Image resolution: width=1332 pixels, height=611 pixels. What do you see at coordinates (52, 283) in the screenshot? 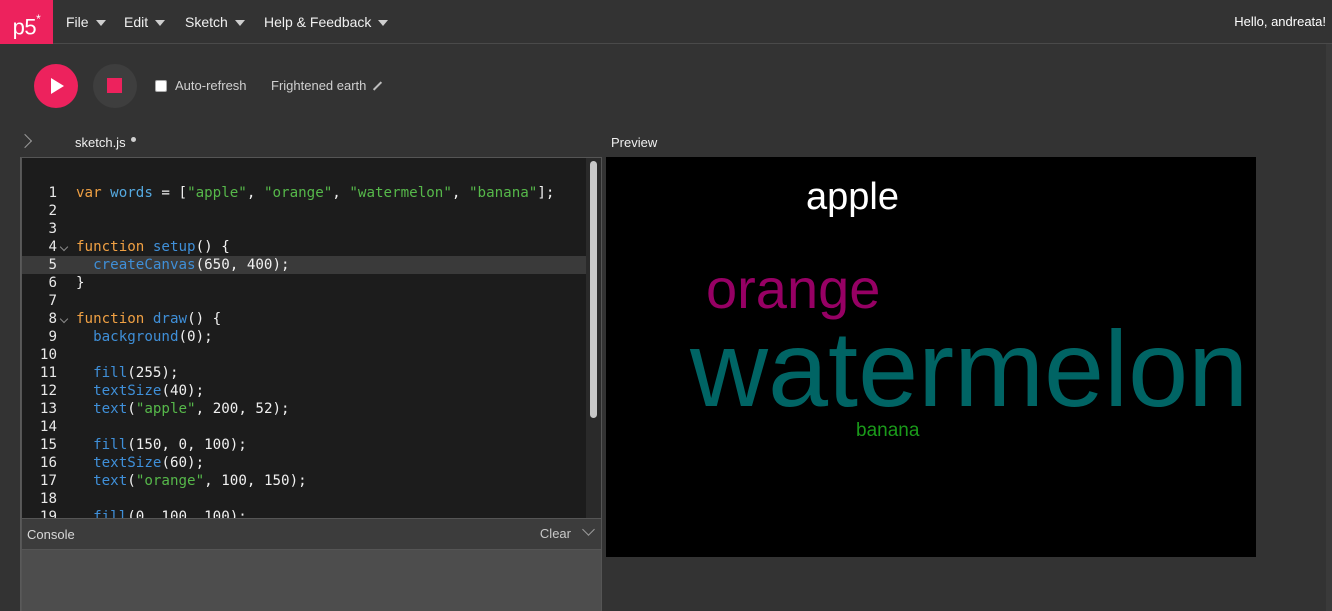
I see `line-number: 6` at bounding box center [52, 283].